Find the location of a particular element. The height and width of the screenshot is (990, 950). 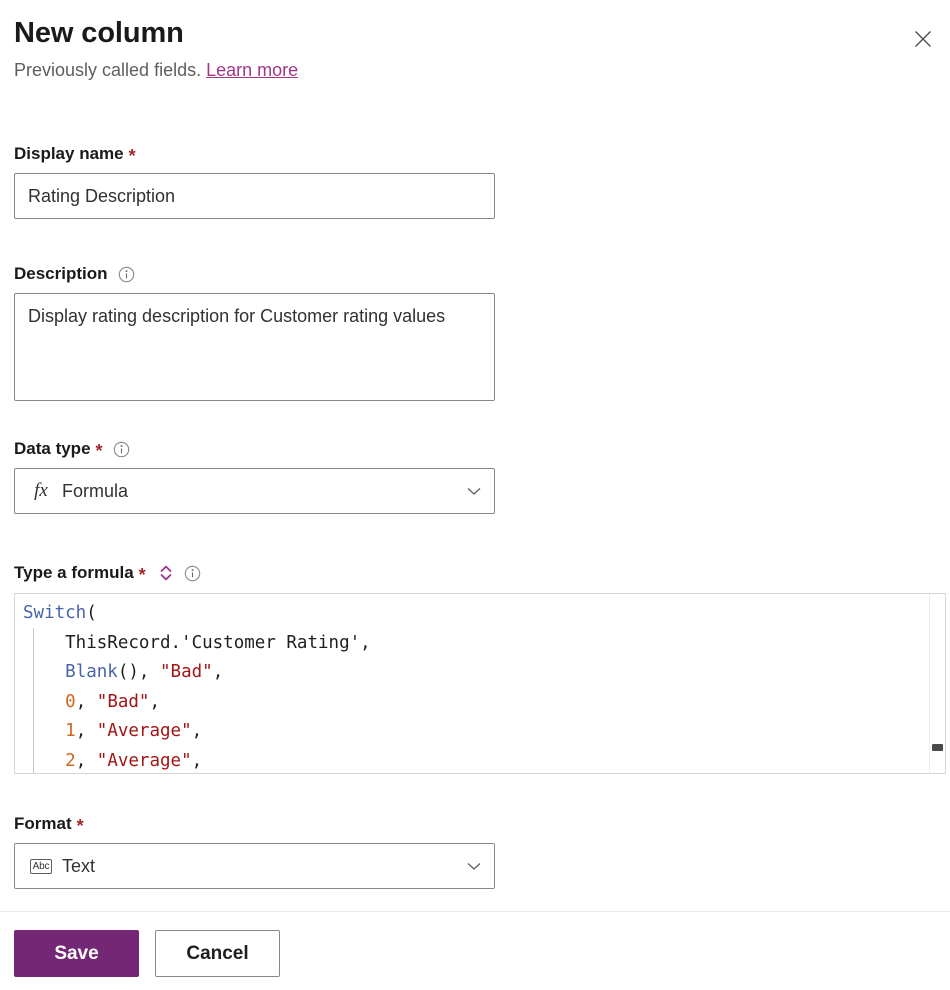

fx-icon: fx is located at coordinates (41, 491).